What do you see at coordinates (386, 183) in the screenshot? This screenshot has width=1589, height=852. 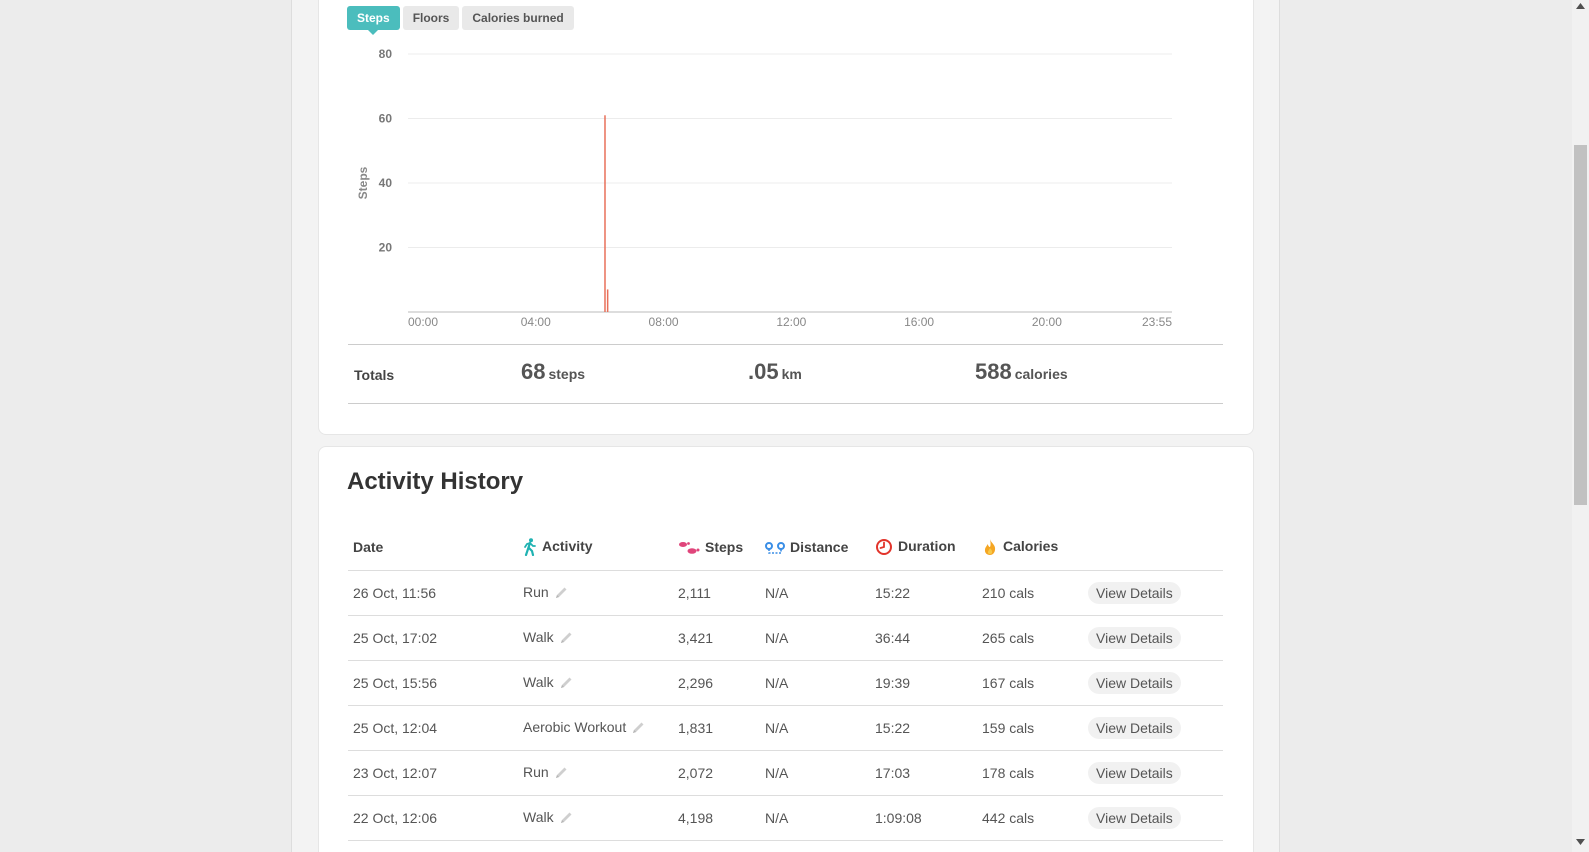 I see `y-tick-label: 40` at bounding box center [386, 183].